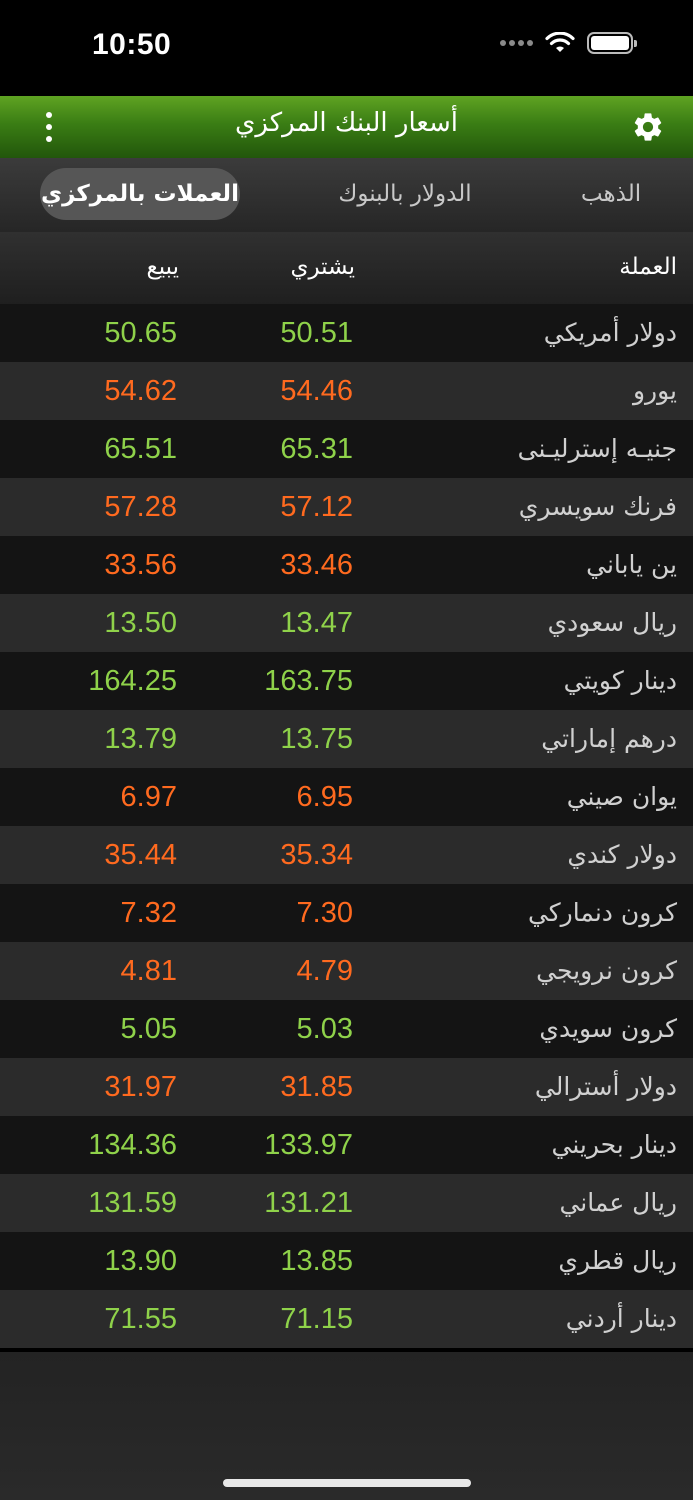 The width and height of the screenshot is (693, 1500). I want to click on table-row: ين ياباني 33.46 33.56, so click(346, 565).